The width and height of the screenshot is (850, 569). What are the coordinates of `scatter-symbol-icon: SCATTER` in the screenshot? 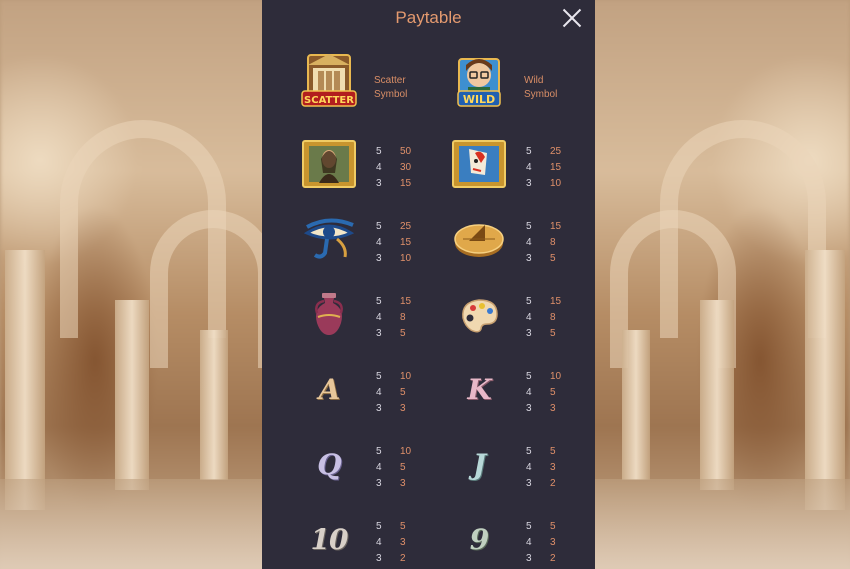 It's located at (329, 80).